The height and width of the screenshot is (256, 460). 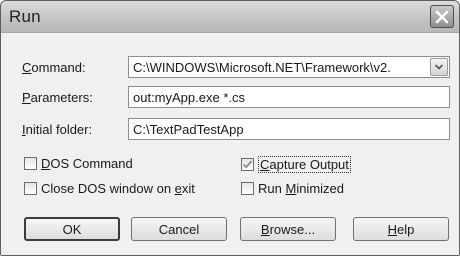 I want to click on capture-output-option: Capture Output, so click(x=296, y=164).